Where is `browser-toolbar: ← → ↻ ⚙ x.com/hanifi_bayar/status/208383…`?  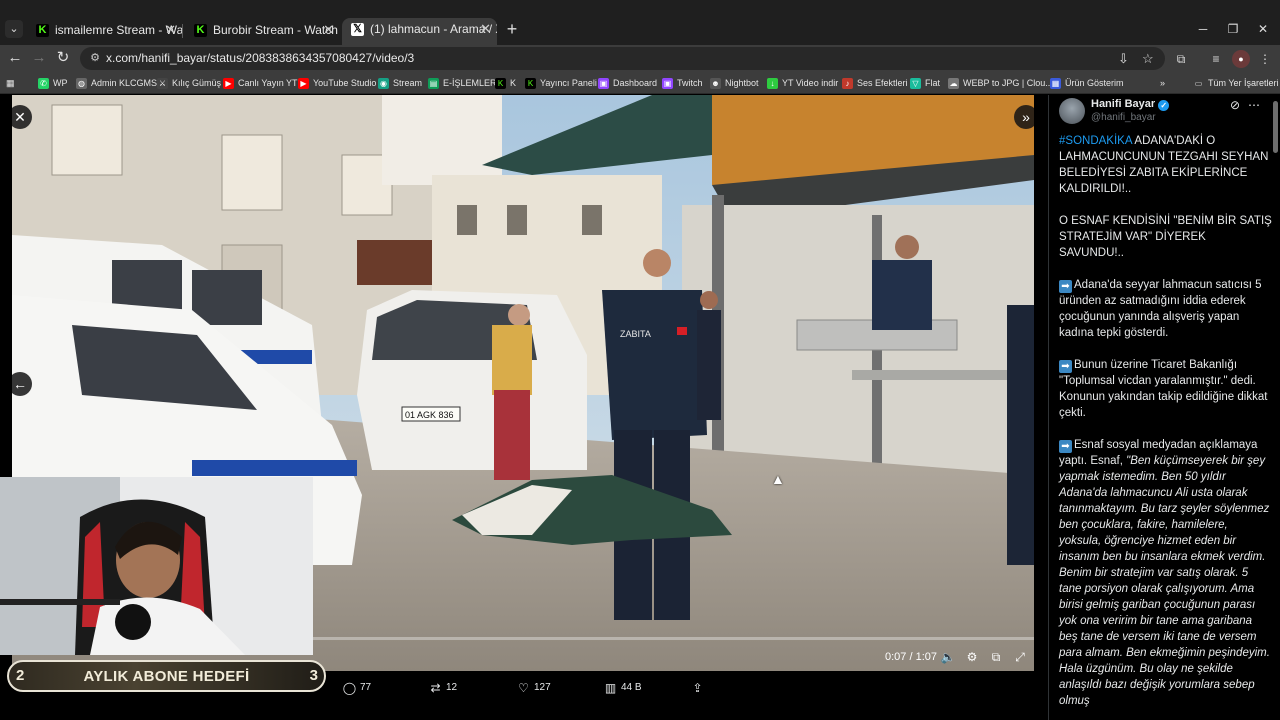 browser-toolbar: ← → ↻ ⚙ x.com/hanifi_bayar/status/208383… is located at coordinates (640, 58).